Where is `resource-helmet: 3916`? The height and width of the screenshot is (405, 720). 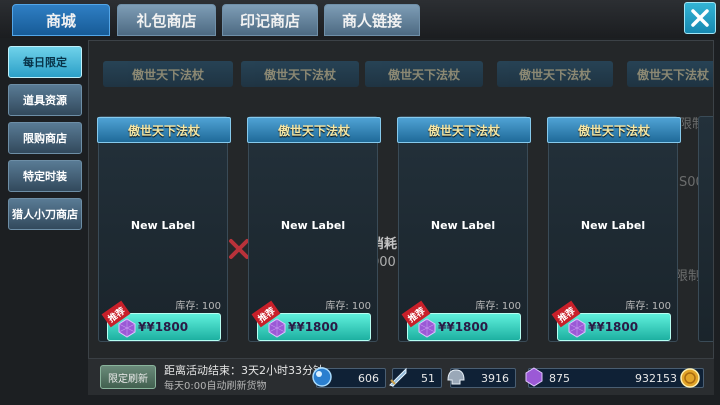
resource-helmet: 3916 is located at coordinates (481, 378).